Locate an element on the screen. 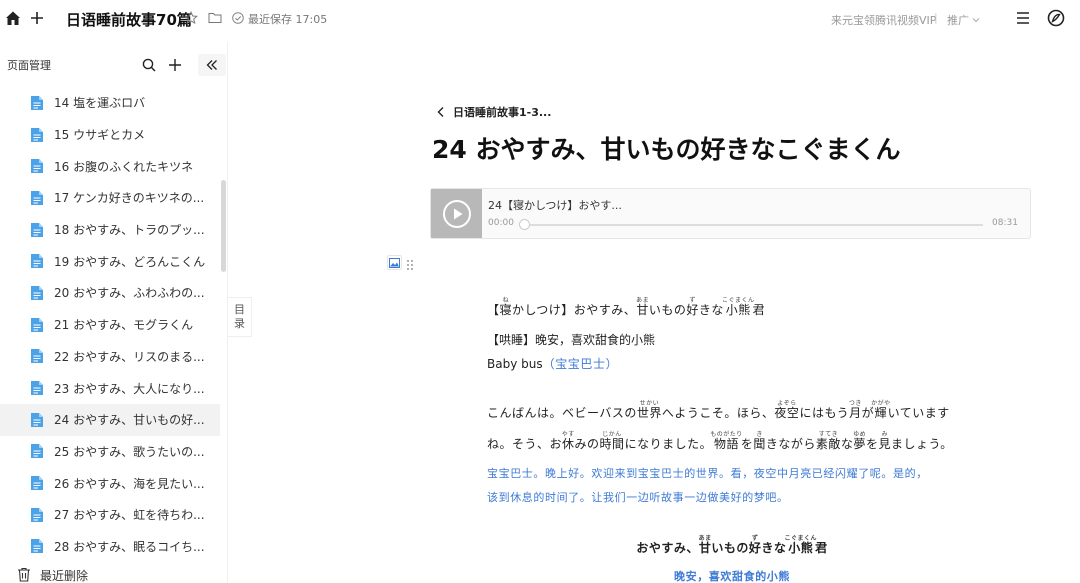 This screenshot has height=583, width=1080. promo-label: 推广 is located at coordinates (958, 20).